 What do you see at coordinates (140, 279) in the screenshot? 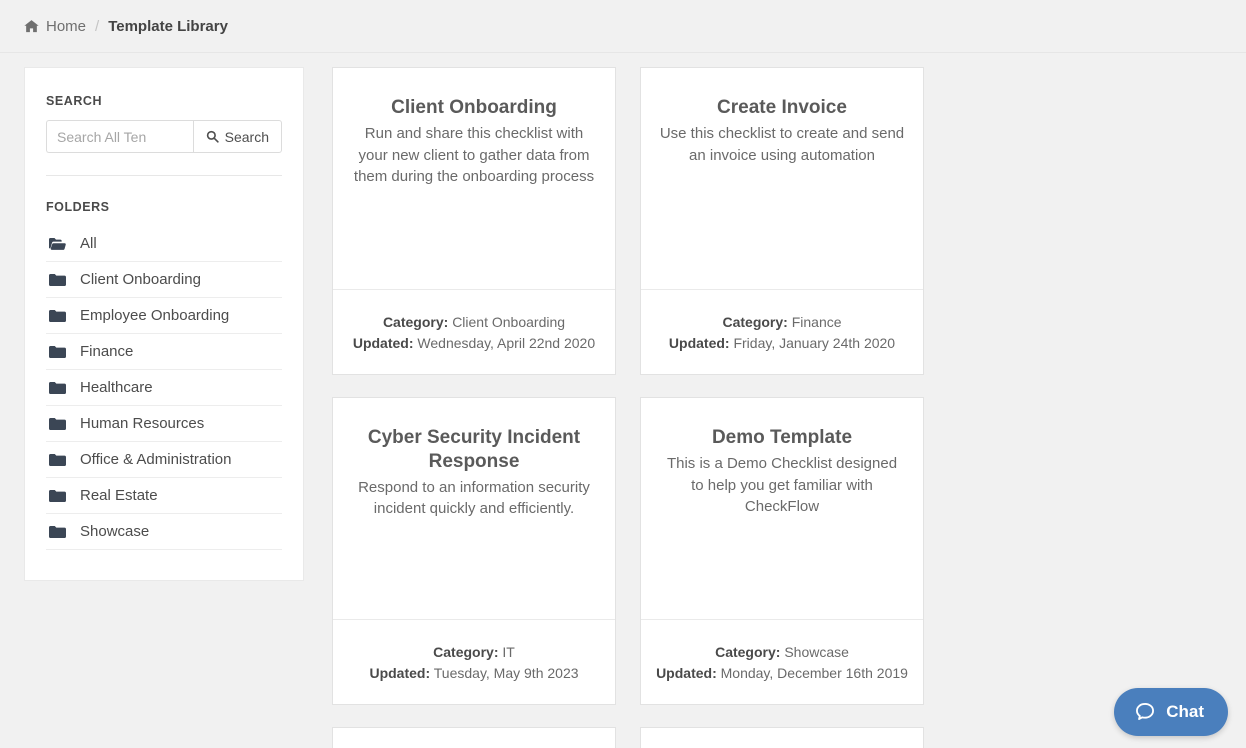
I see `sidebar-item-label: Client Onboarding` at bounding box center [140, 279].